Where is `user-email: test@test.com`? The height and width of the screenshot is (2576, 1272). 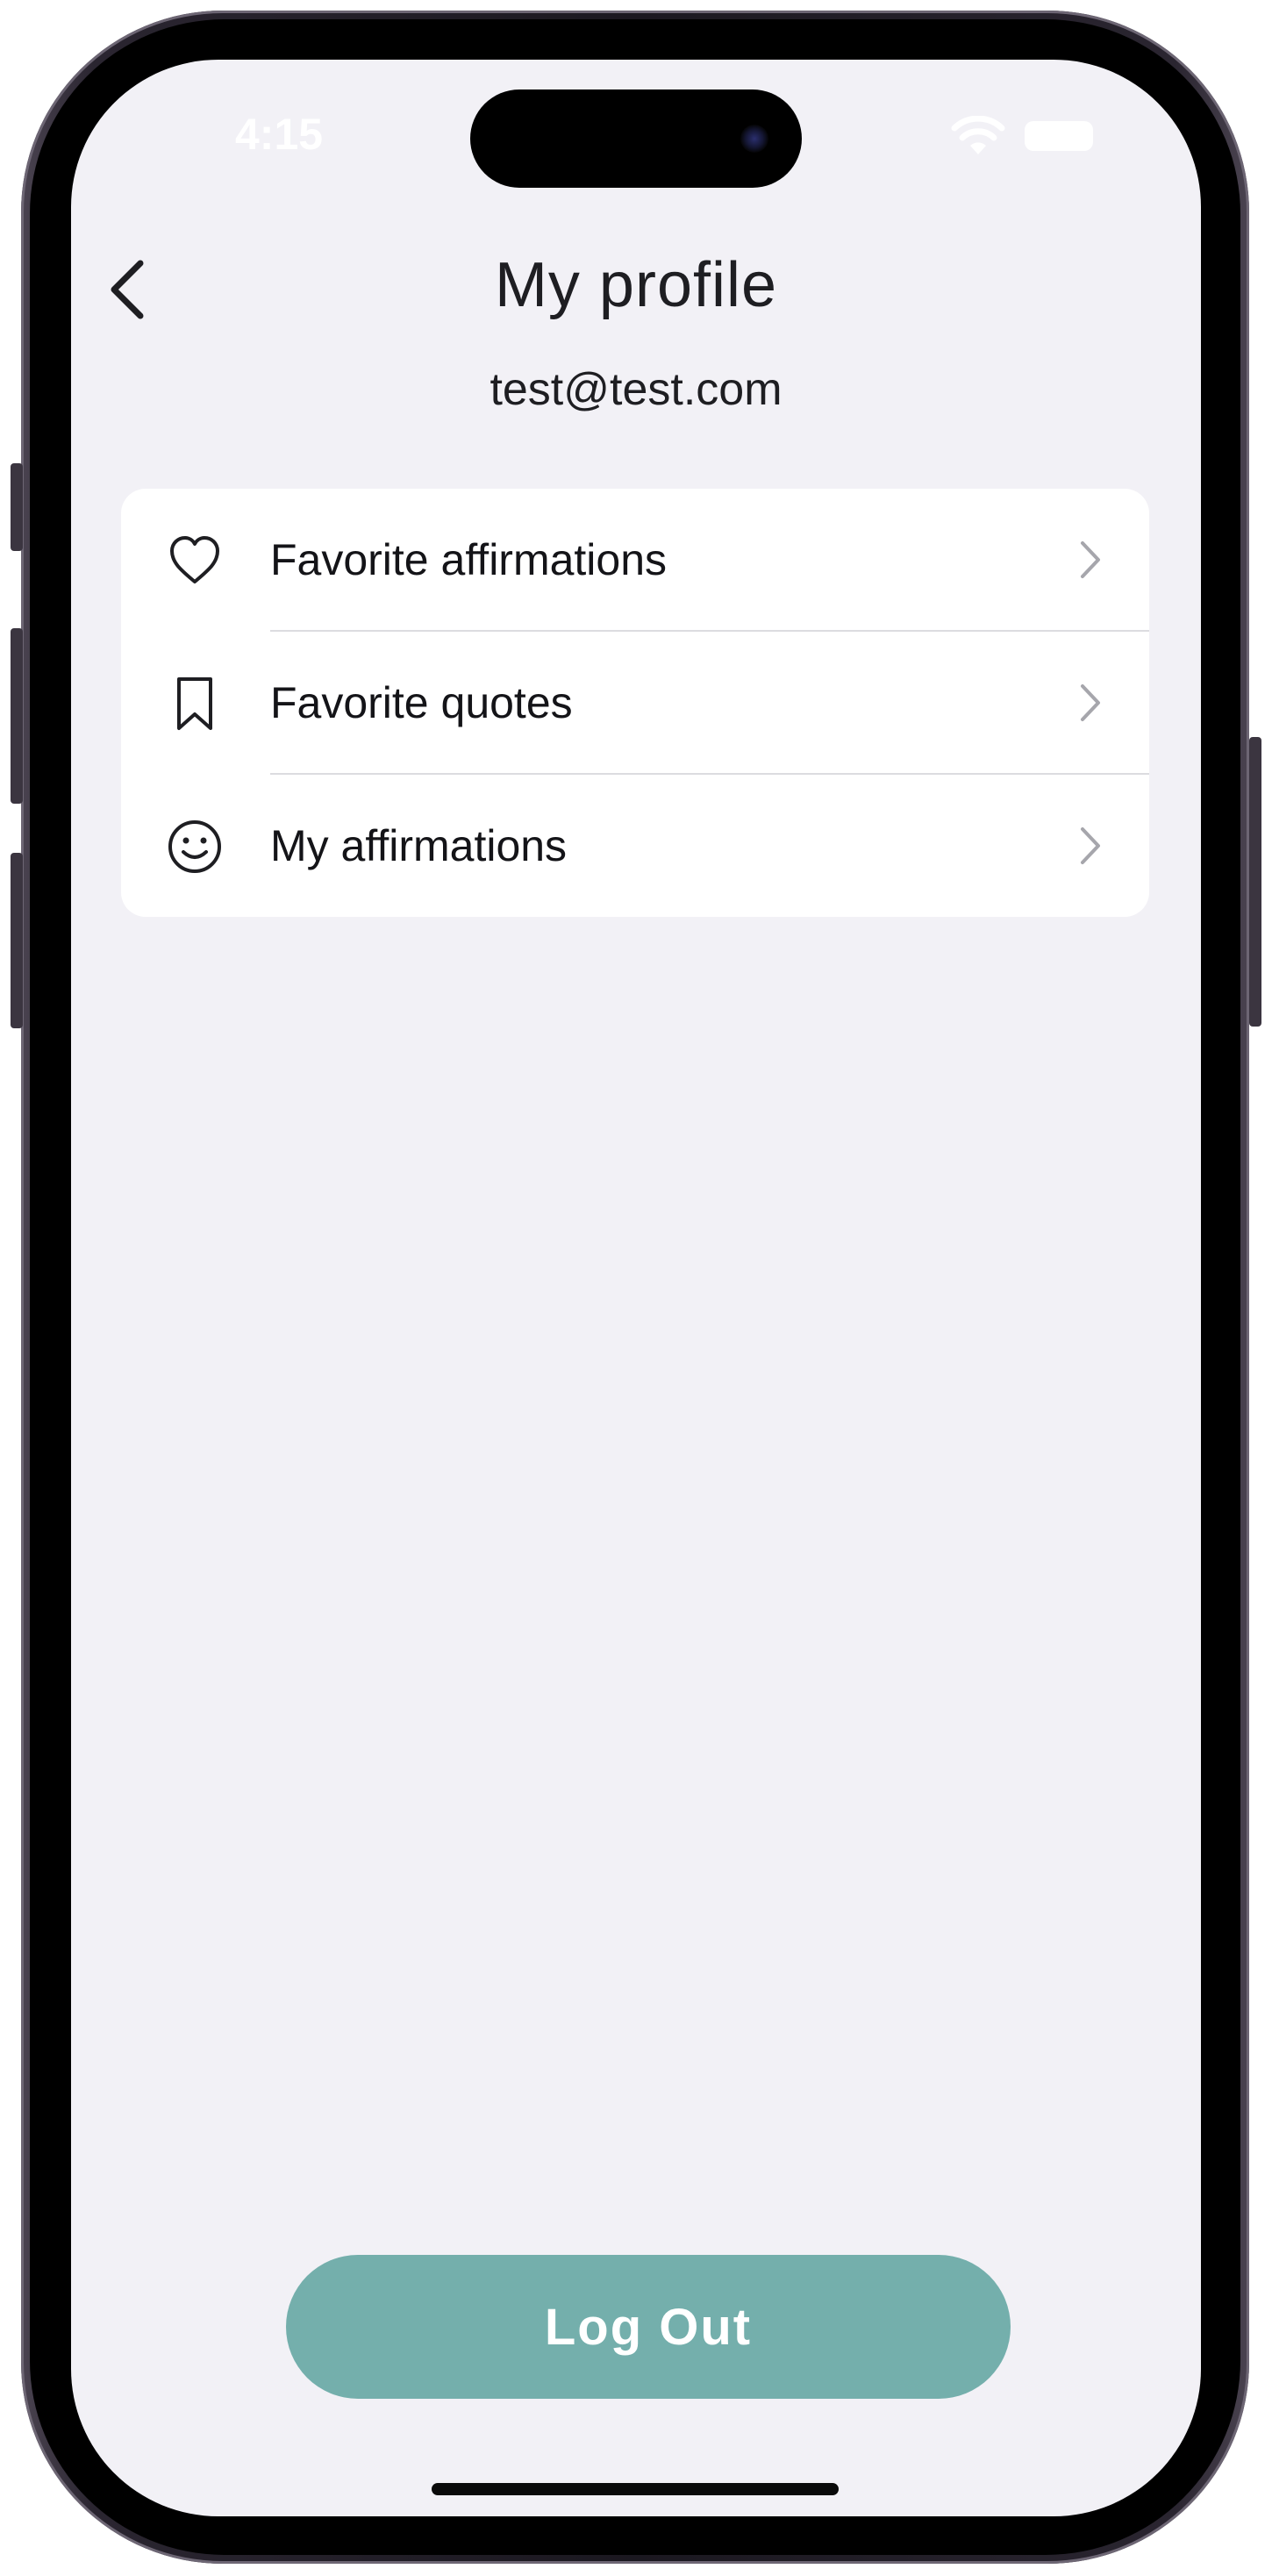 user-email: test@test.com is located at coordinates (636, 389).